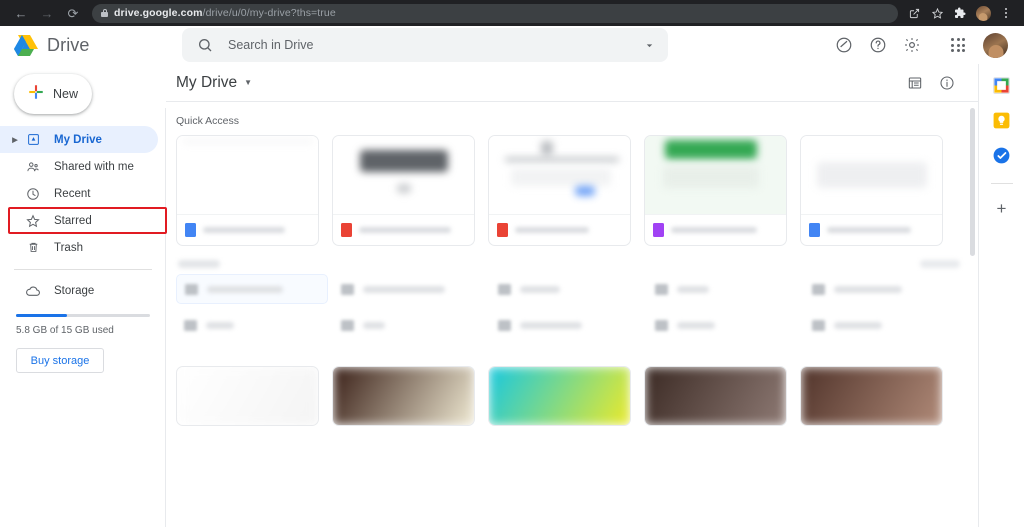 The width and height of the screenshot is (1024, 527). What do you see at coordinates (1001, 120) in the screenshot?
I see `google-keep-icon` at bounding box center [1001, 120].